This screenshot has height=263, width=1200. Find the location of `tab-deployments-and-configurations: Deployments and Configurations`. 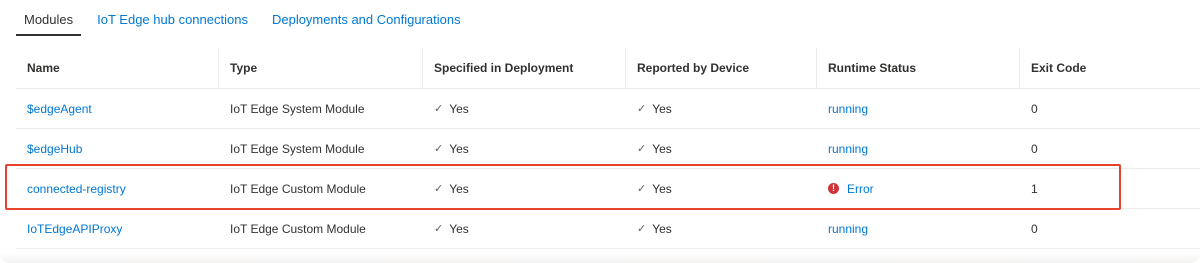

tab-deployments-and-configurations: Deployments and Configurations is located at coordinates (366, 18).